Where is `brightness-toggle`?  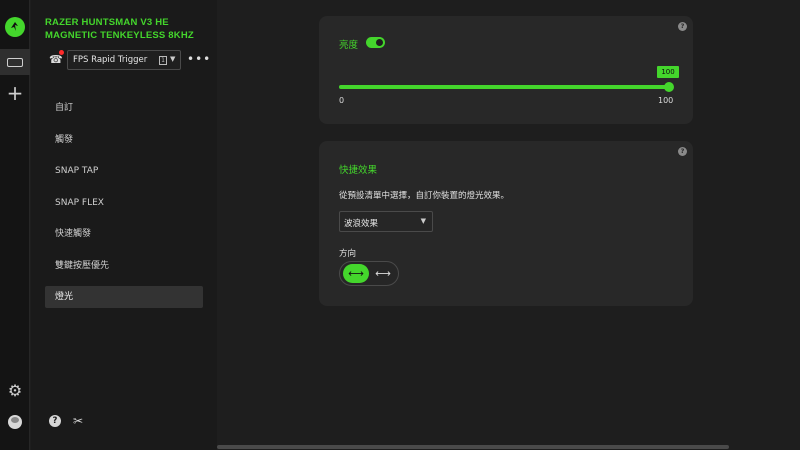 brightness-toggle is located at coordinates (375, 42).